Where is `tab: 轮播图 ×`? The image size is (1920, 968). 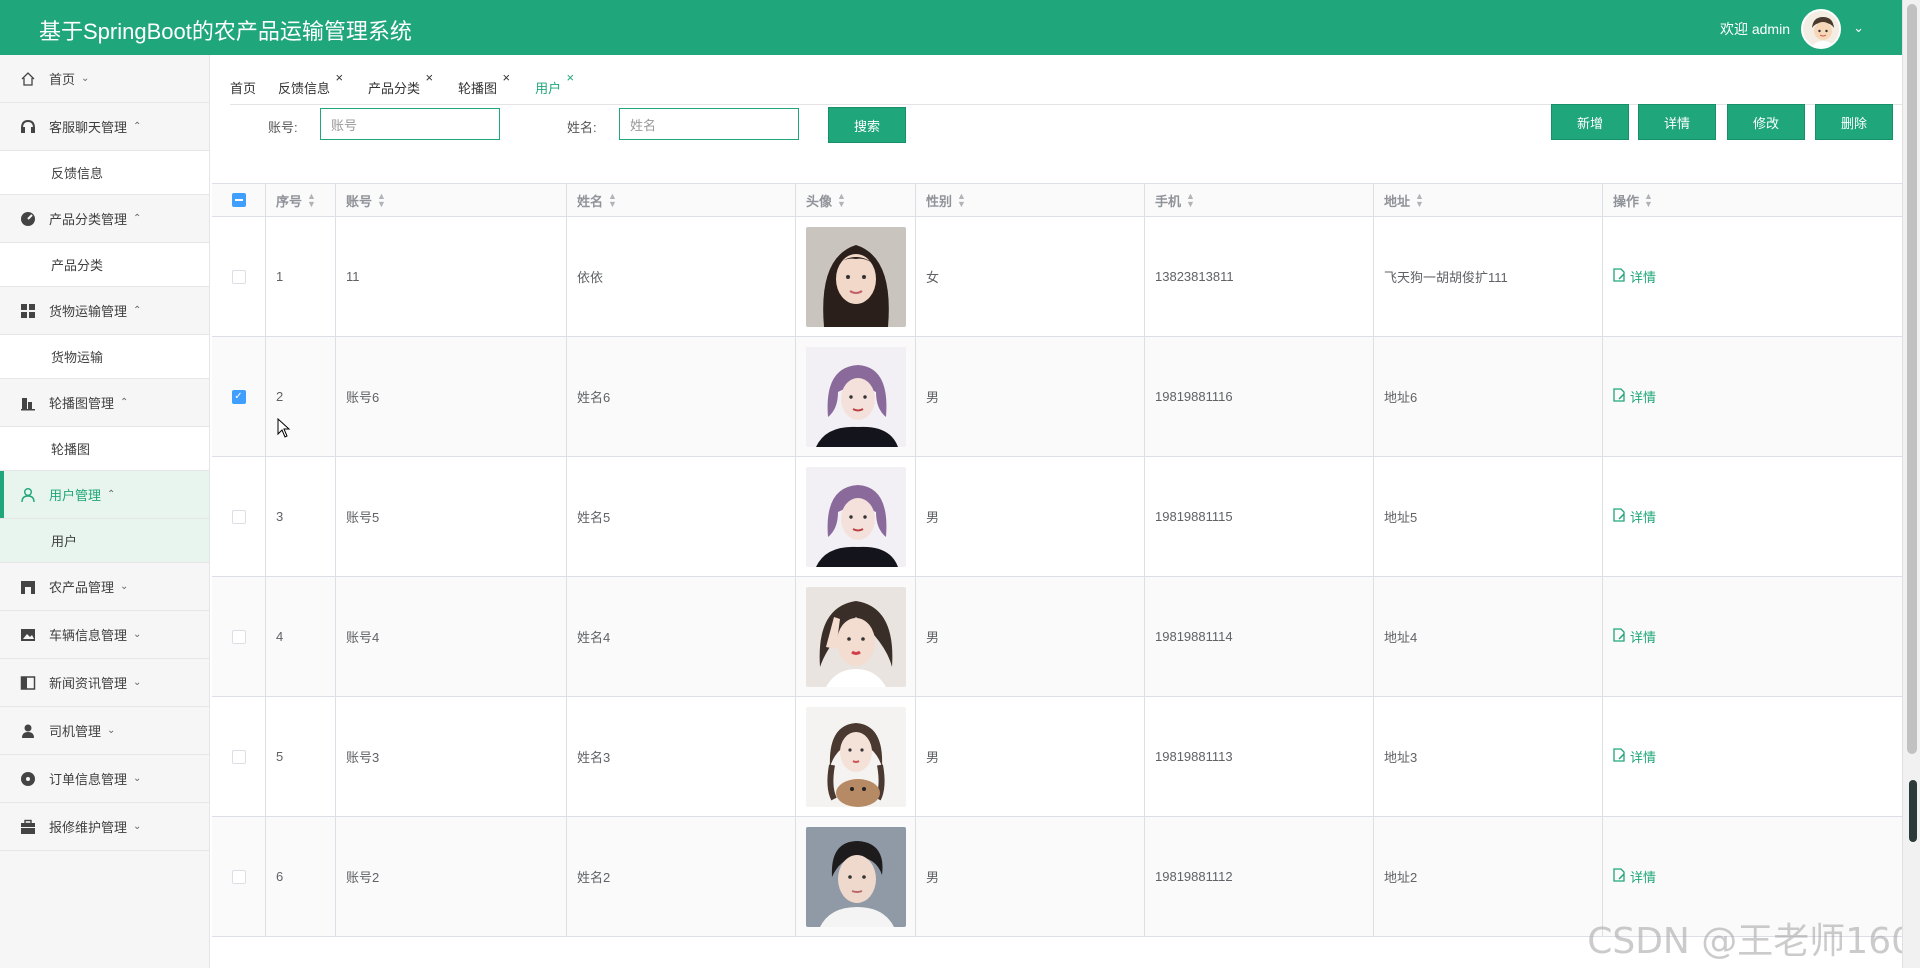 tab: 轮播图 × is located at coordinates (484, 83).